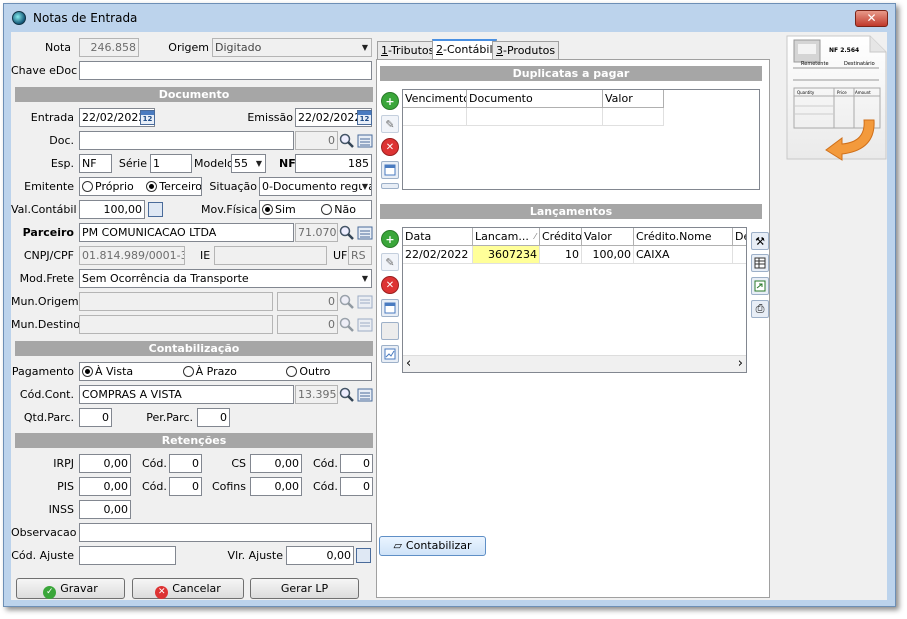  I want to click on chave-edoc-field, so click(225, 70).